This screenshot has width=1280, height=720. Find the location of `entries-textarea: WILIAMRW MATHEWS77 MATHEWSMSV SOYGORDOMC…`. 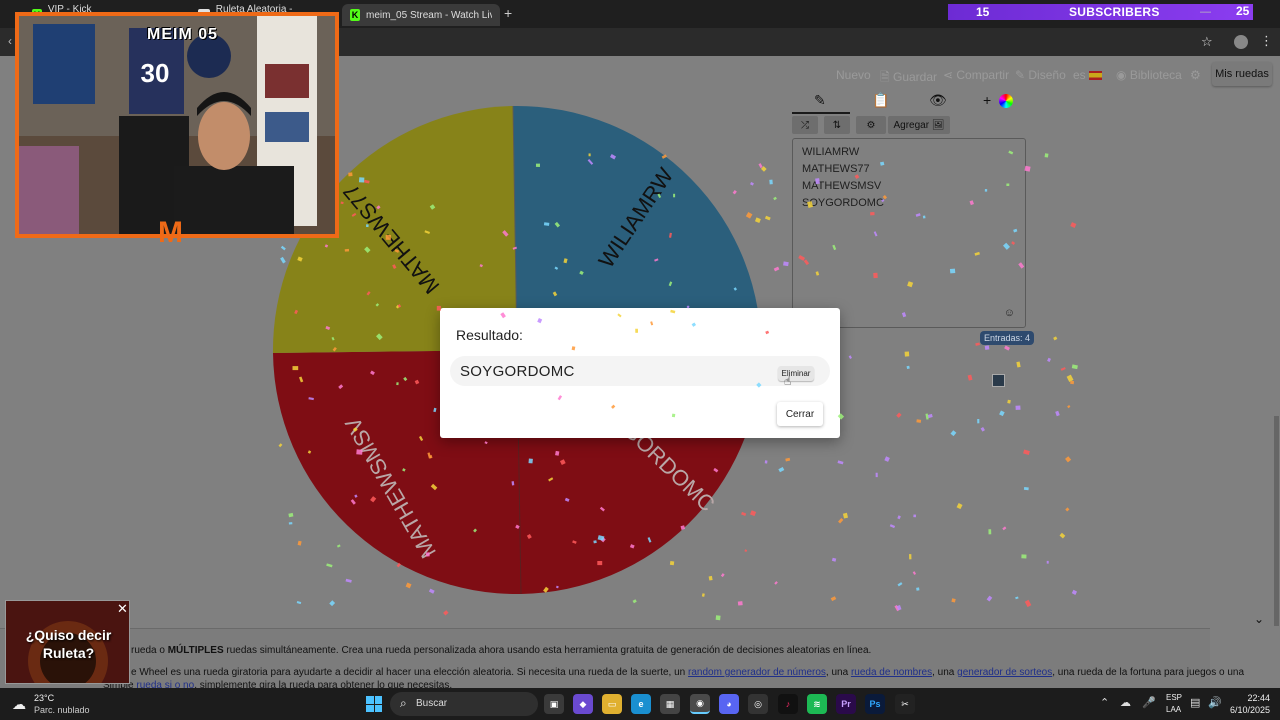

entries-textarea: WILIAMRW MATHEWS77 MATHEWSMSV SOYGORDOMC… is located at coordinates (909, 233).